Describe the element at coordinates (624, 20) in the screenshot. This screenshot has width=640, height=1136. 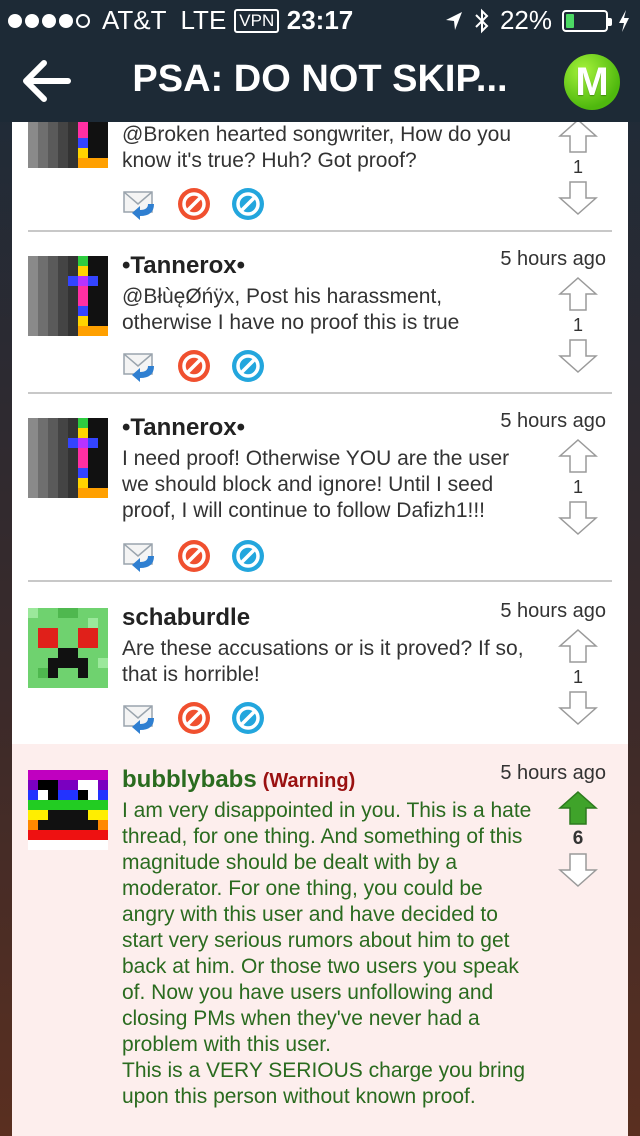
I see `charging-bolt-icon` at that location.